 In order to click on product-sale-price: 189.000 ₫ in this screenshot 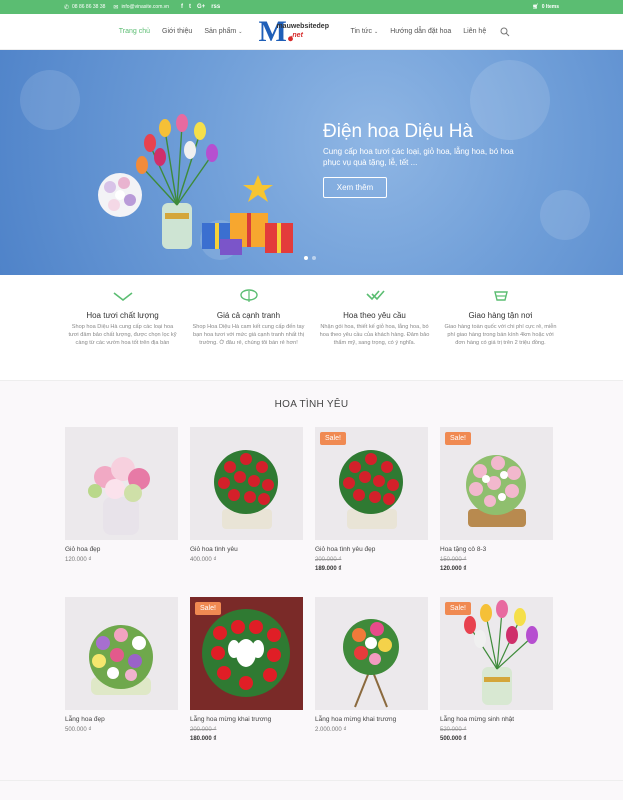, I will do `click(328, 569)`.